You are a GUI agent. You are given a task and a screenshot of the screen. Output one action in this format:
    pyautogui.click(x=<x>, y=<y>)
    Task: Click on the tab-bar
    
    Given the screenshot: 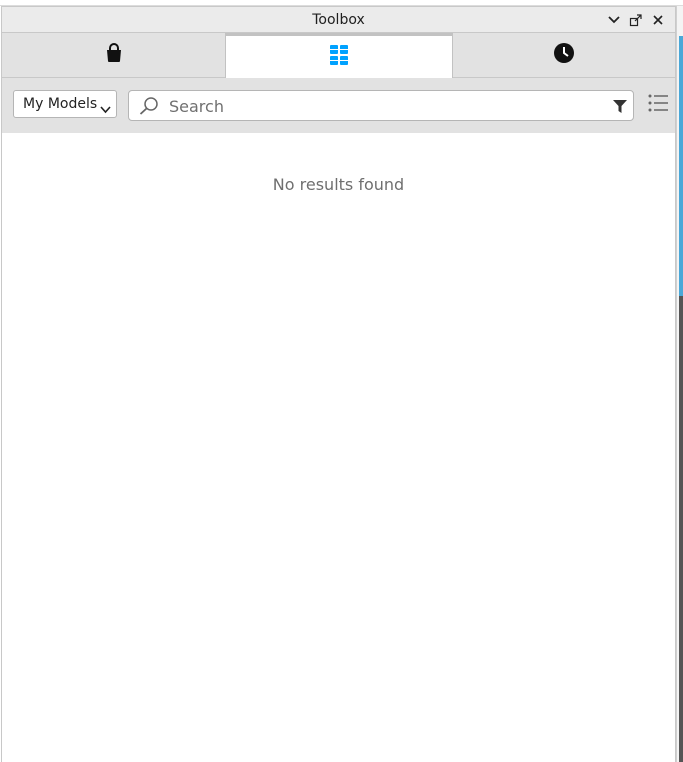 What is the action you would take?
    pyautogui.click(x=338, y=55)
    